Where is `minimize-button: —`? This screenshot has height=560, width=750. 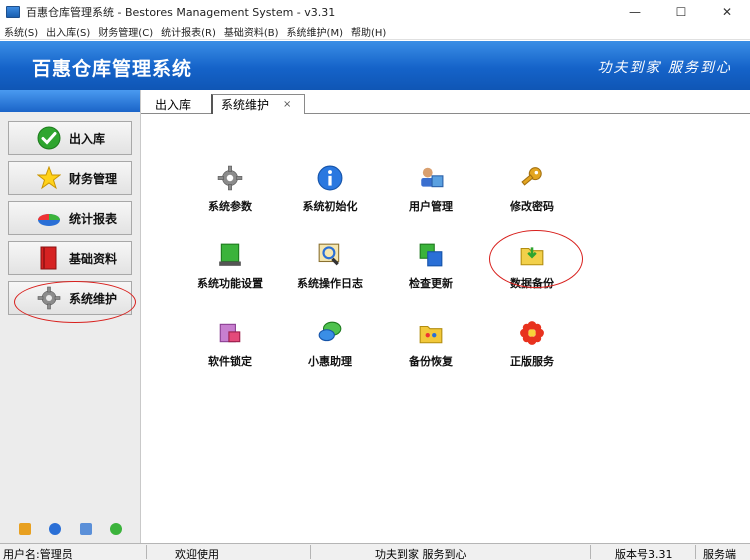 minimize-button: — is located at coordinates (635, 12).